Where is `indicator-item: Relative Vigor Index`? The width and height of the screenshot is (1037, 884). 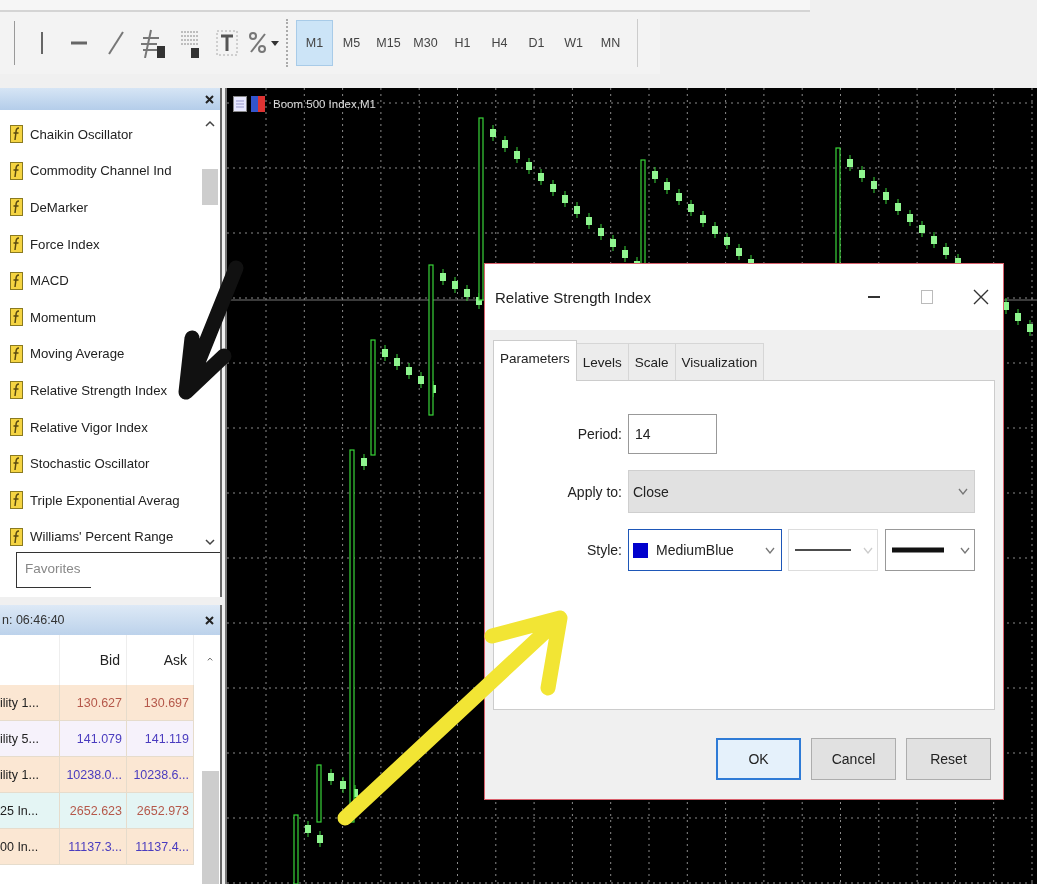
indicator-item: Relative Vigor Index is located at coordinates (100, 427).